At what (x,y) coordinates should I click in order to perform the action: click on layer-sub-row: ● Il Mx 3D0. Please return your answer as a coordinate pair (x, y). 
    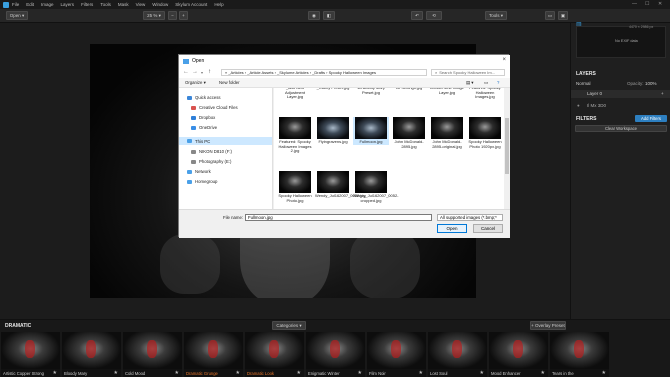
    Looking at the image, I should click on (620, 106).